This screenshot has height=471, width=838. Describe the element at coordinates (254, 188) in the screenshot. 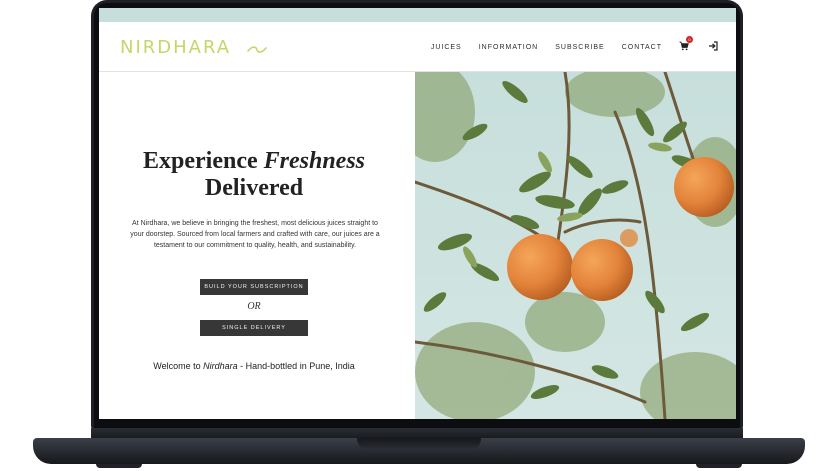

I see `hero-title-line2: Delivered` at that location.